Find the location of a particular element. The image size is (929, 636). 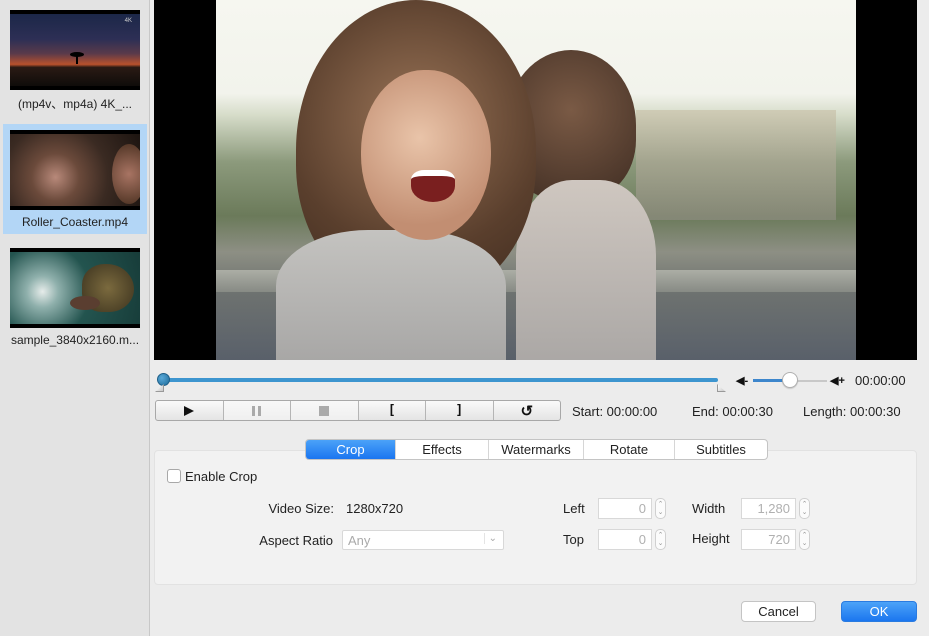

stop-button is located at coordinates (325, 410).